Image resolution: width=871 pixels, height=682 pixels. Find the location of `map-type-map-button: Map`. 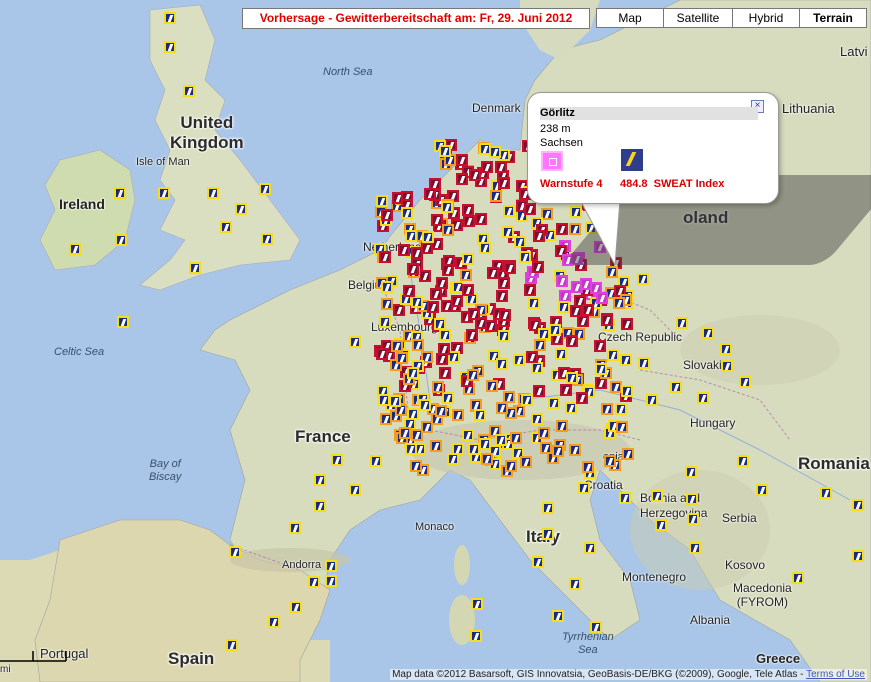

map-type-map-button: Map is located at coordinates (630, 18).